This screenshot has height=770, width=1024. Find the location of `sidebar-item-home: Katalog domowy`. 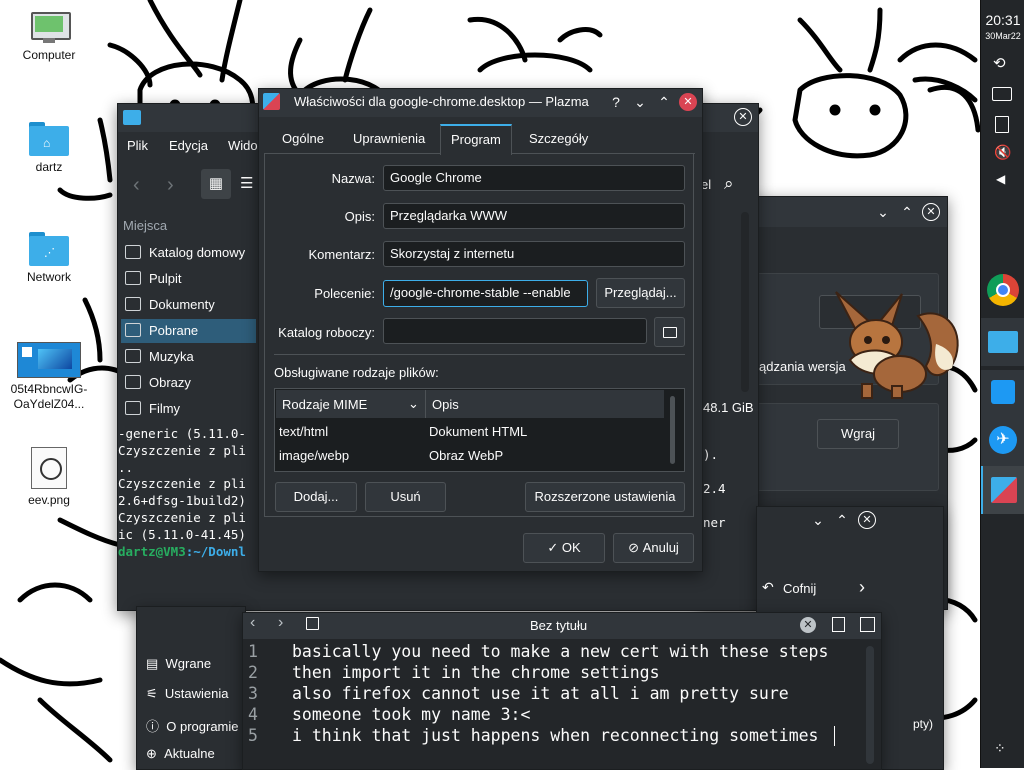

sidebar-item-home: Katalog domowy is located at coordinates (188, 253).